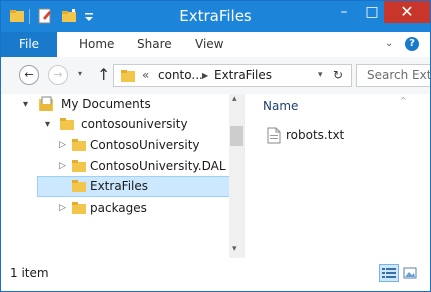 The width and height of the screenshot is (431, 292). I want to click on minimize-button: –, so click(344, 12).